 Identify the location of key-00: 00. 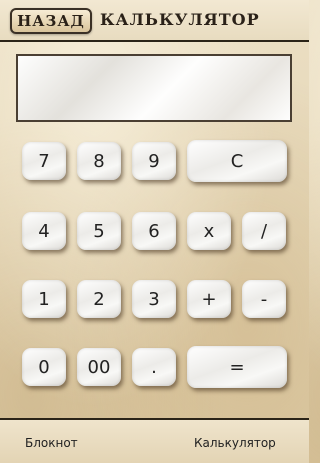
(99, 367).